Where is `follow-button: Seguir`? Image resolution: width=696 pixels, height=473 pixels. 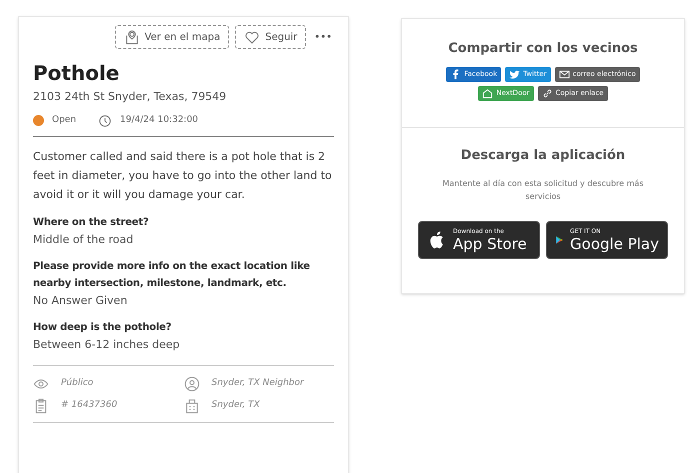 follow-button: Seguir is located at coordinates (270, 37).